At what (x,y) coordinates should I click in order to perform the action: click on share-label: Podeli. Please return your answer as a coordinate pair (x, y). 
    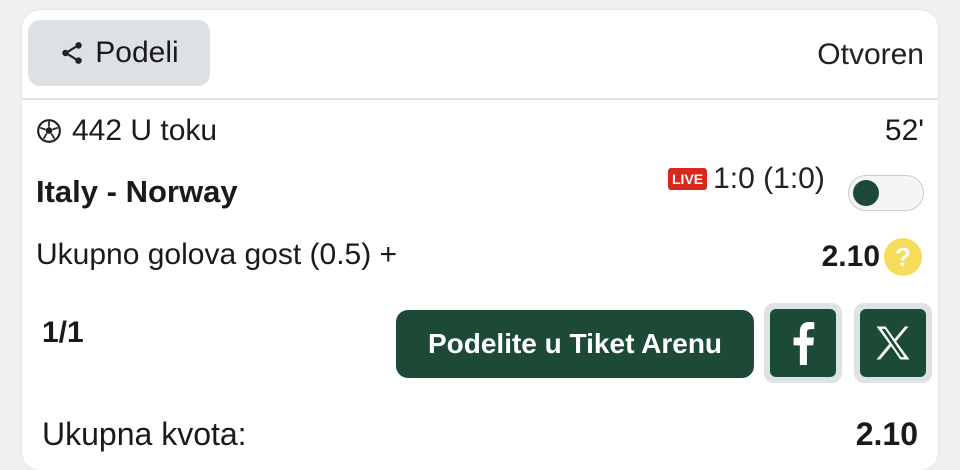
    Looking at the image, I should click on (137, 52).